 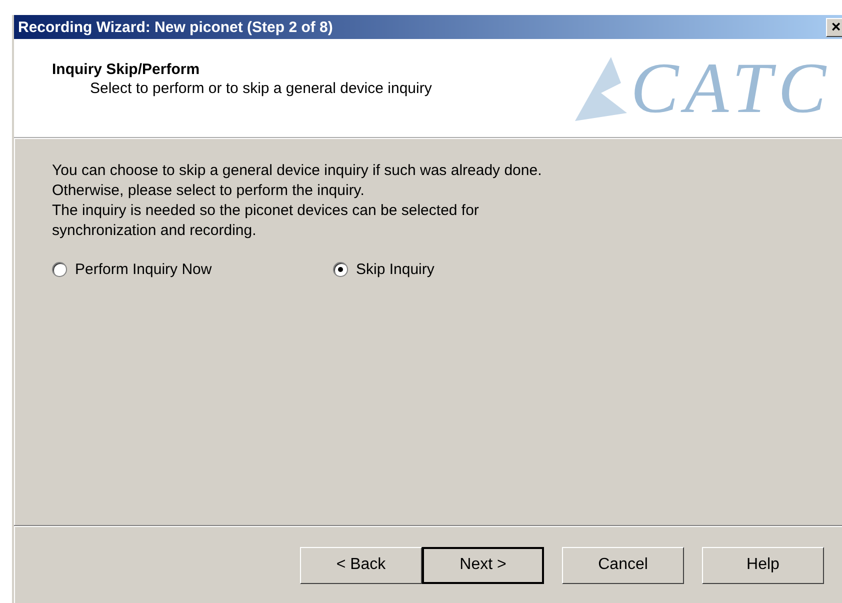 What do you see at coordinates (143, 269) in the screenshot?
I see `radio-label: Perform Inquiry Now` at bounding box center [143, 269].